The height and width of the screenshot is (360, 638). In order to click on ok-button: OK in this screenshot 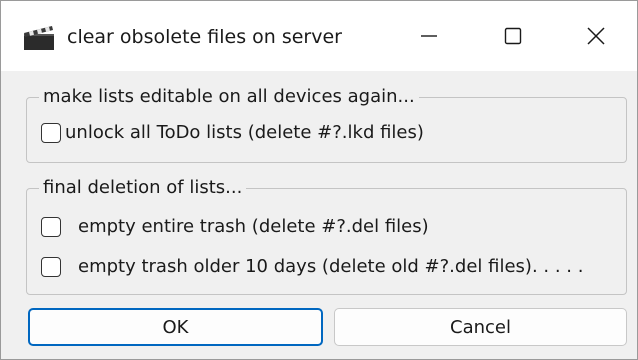, I will do `click(175, 327)`.